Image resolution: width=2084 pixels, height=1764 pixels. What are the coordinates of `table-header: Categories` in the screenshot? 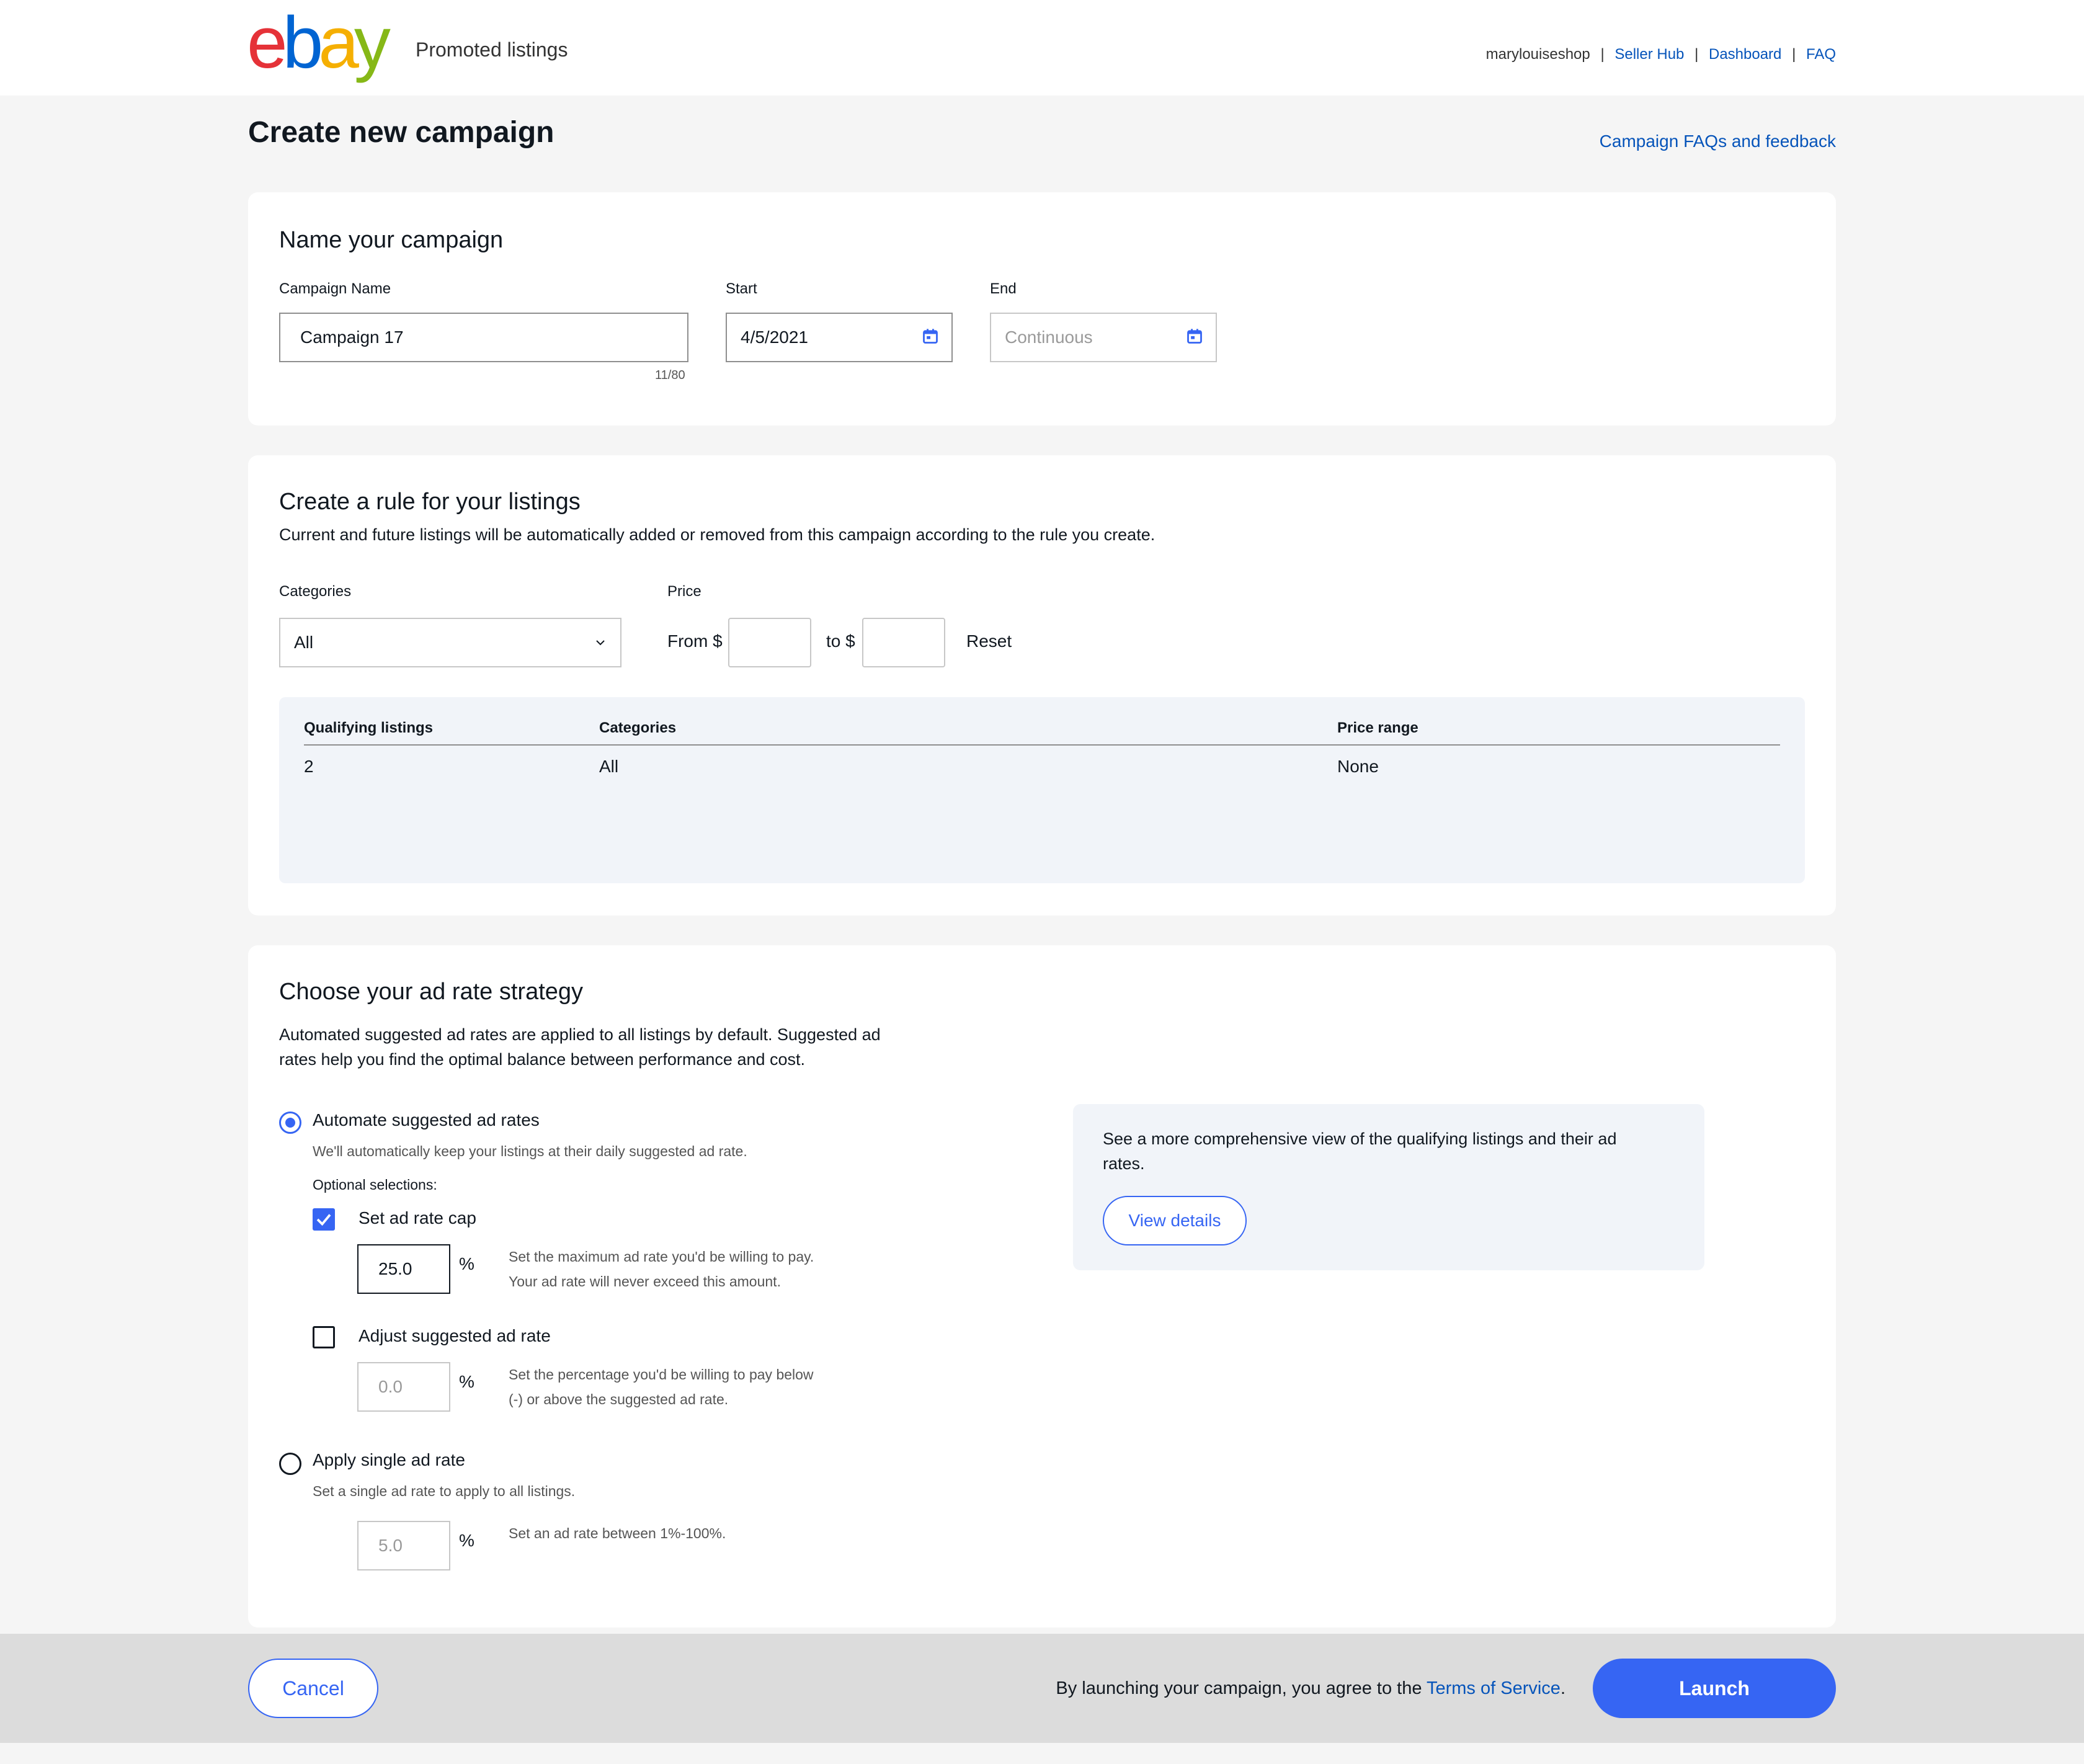 It's located at (638, 727).